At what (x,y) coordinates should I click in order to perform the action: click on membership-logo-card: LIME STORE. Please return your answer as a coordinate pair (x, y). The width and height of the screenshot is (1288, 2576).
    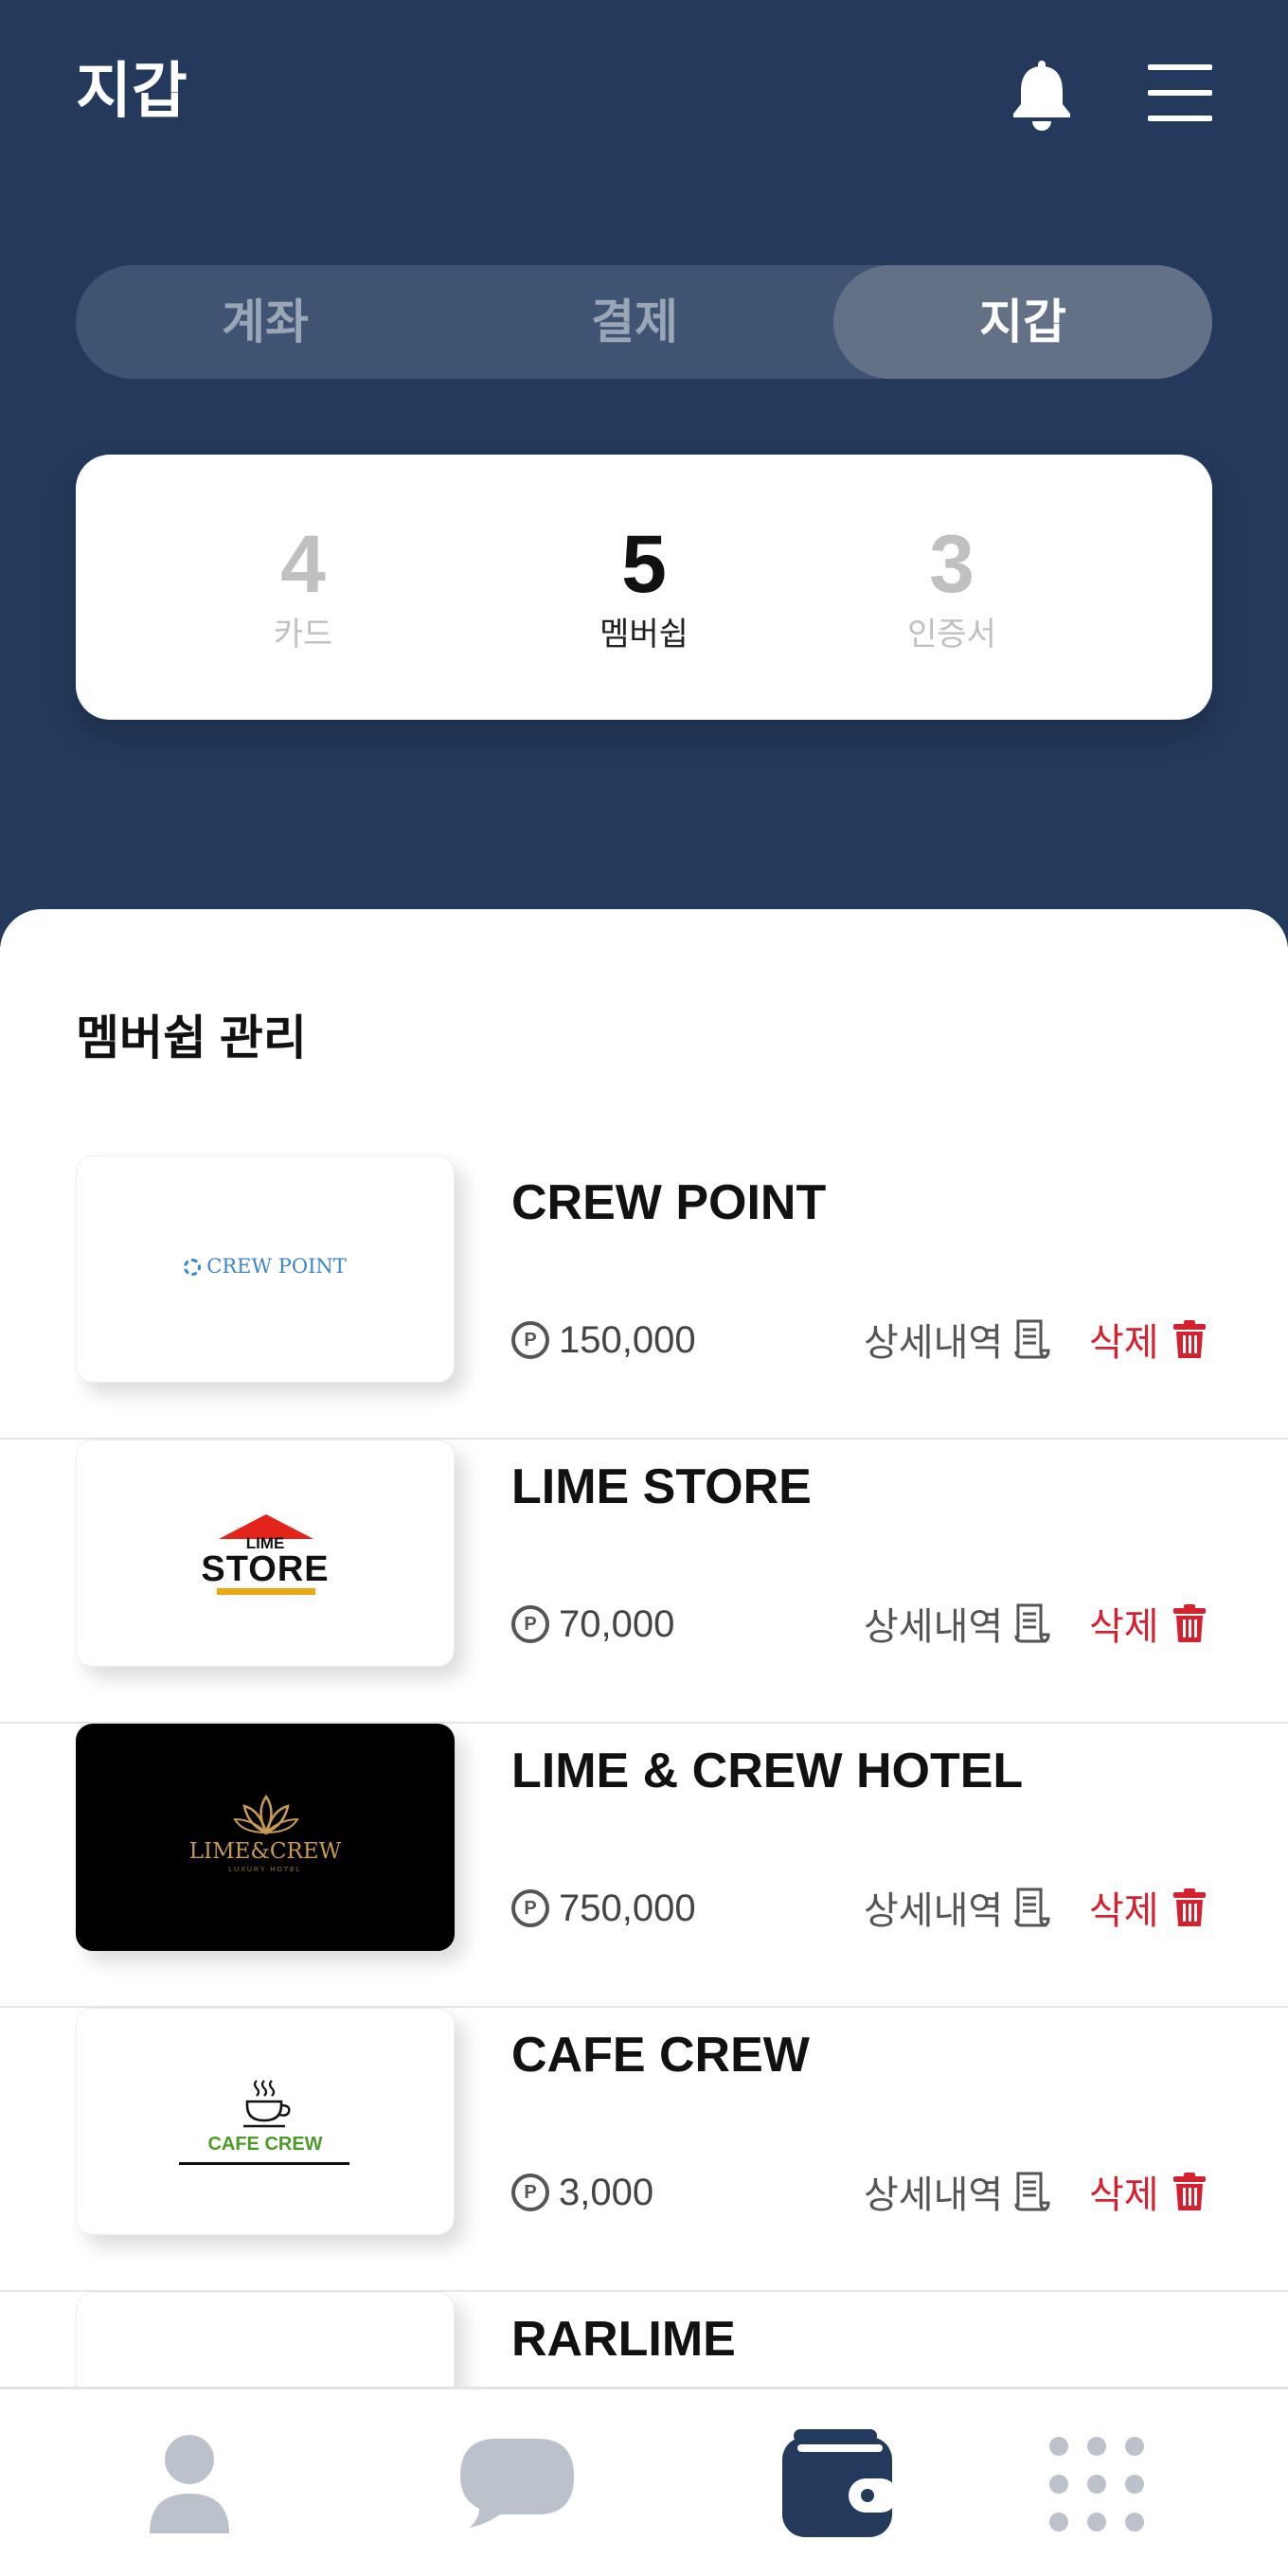
    Looking at the image, I should click on (265, 1553).